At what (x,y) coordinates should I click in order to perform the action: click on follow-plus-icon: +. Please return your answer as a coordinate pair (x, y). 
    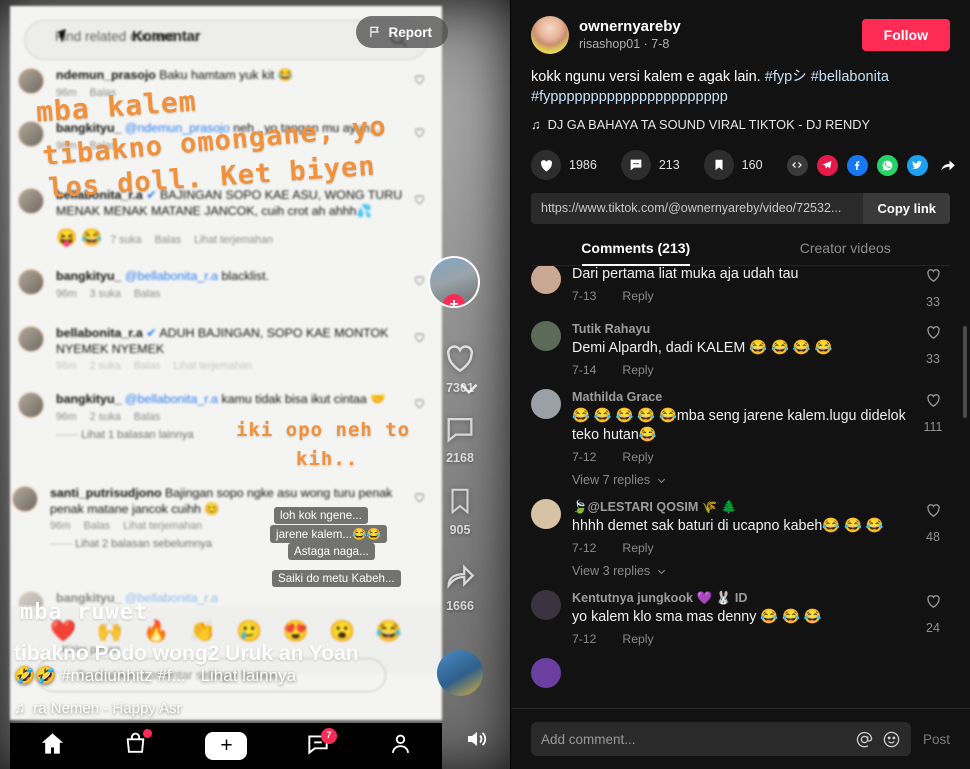
    Looking at the image, I should click on (454, 300).